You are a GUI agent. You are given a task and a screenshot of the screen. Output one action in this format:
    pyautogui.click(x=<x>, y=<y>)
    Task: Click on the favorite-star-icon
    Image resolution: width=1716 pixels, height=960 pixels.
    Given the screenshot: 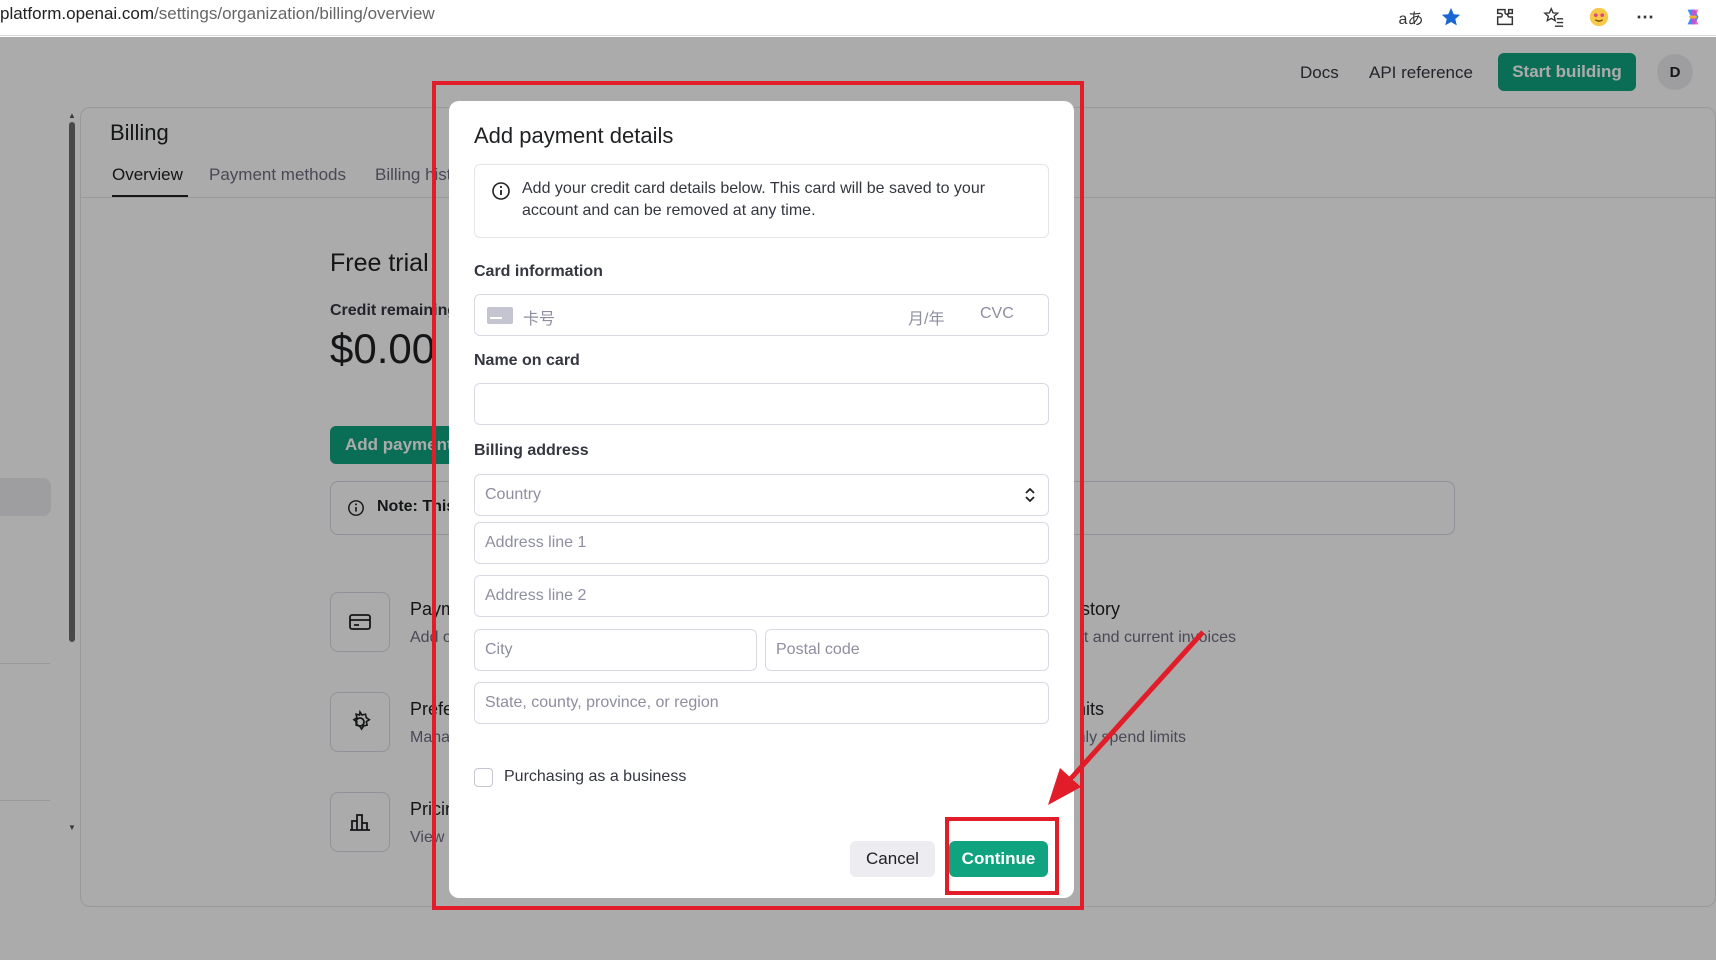 What is the action you would take?
    pyautogui.click(x=1451, y=17)
    